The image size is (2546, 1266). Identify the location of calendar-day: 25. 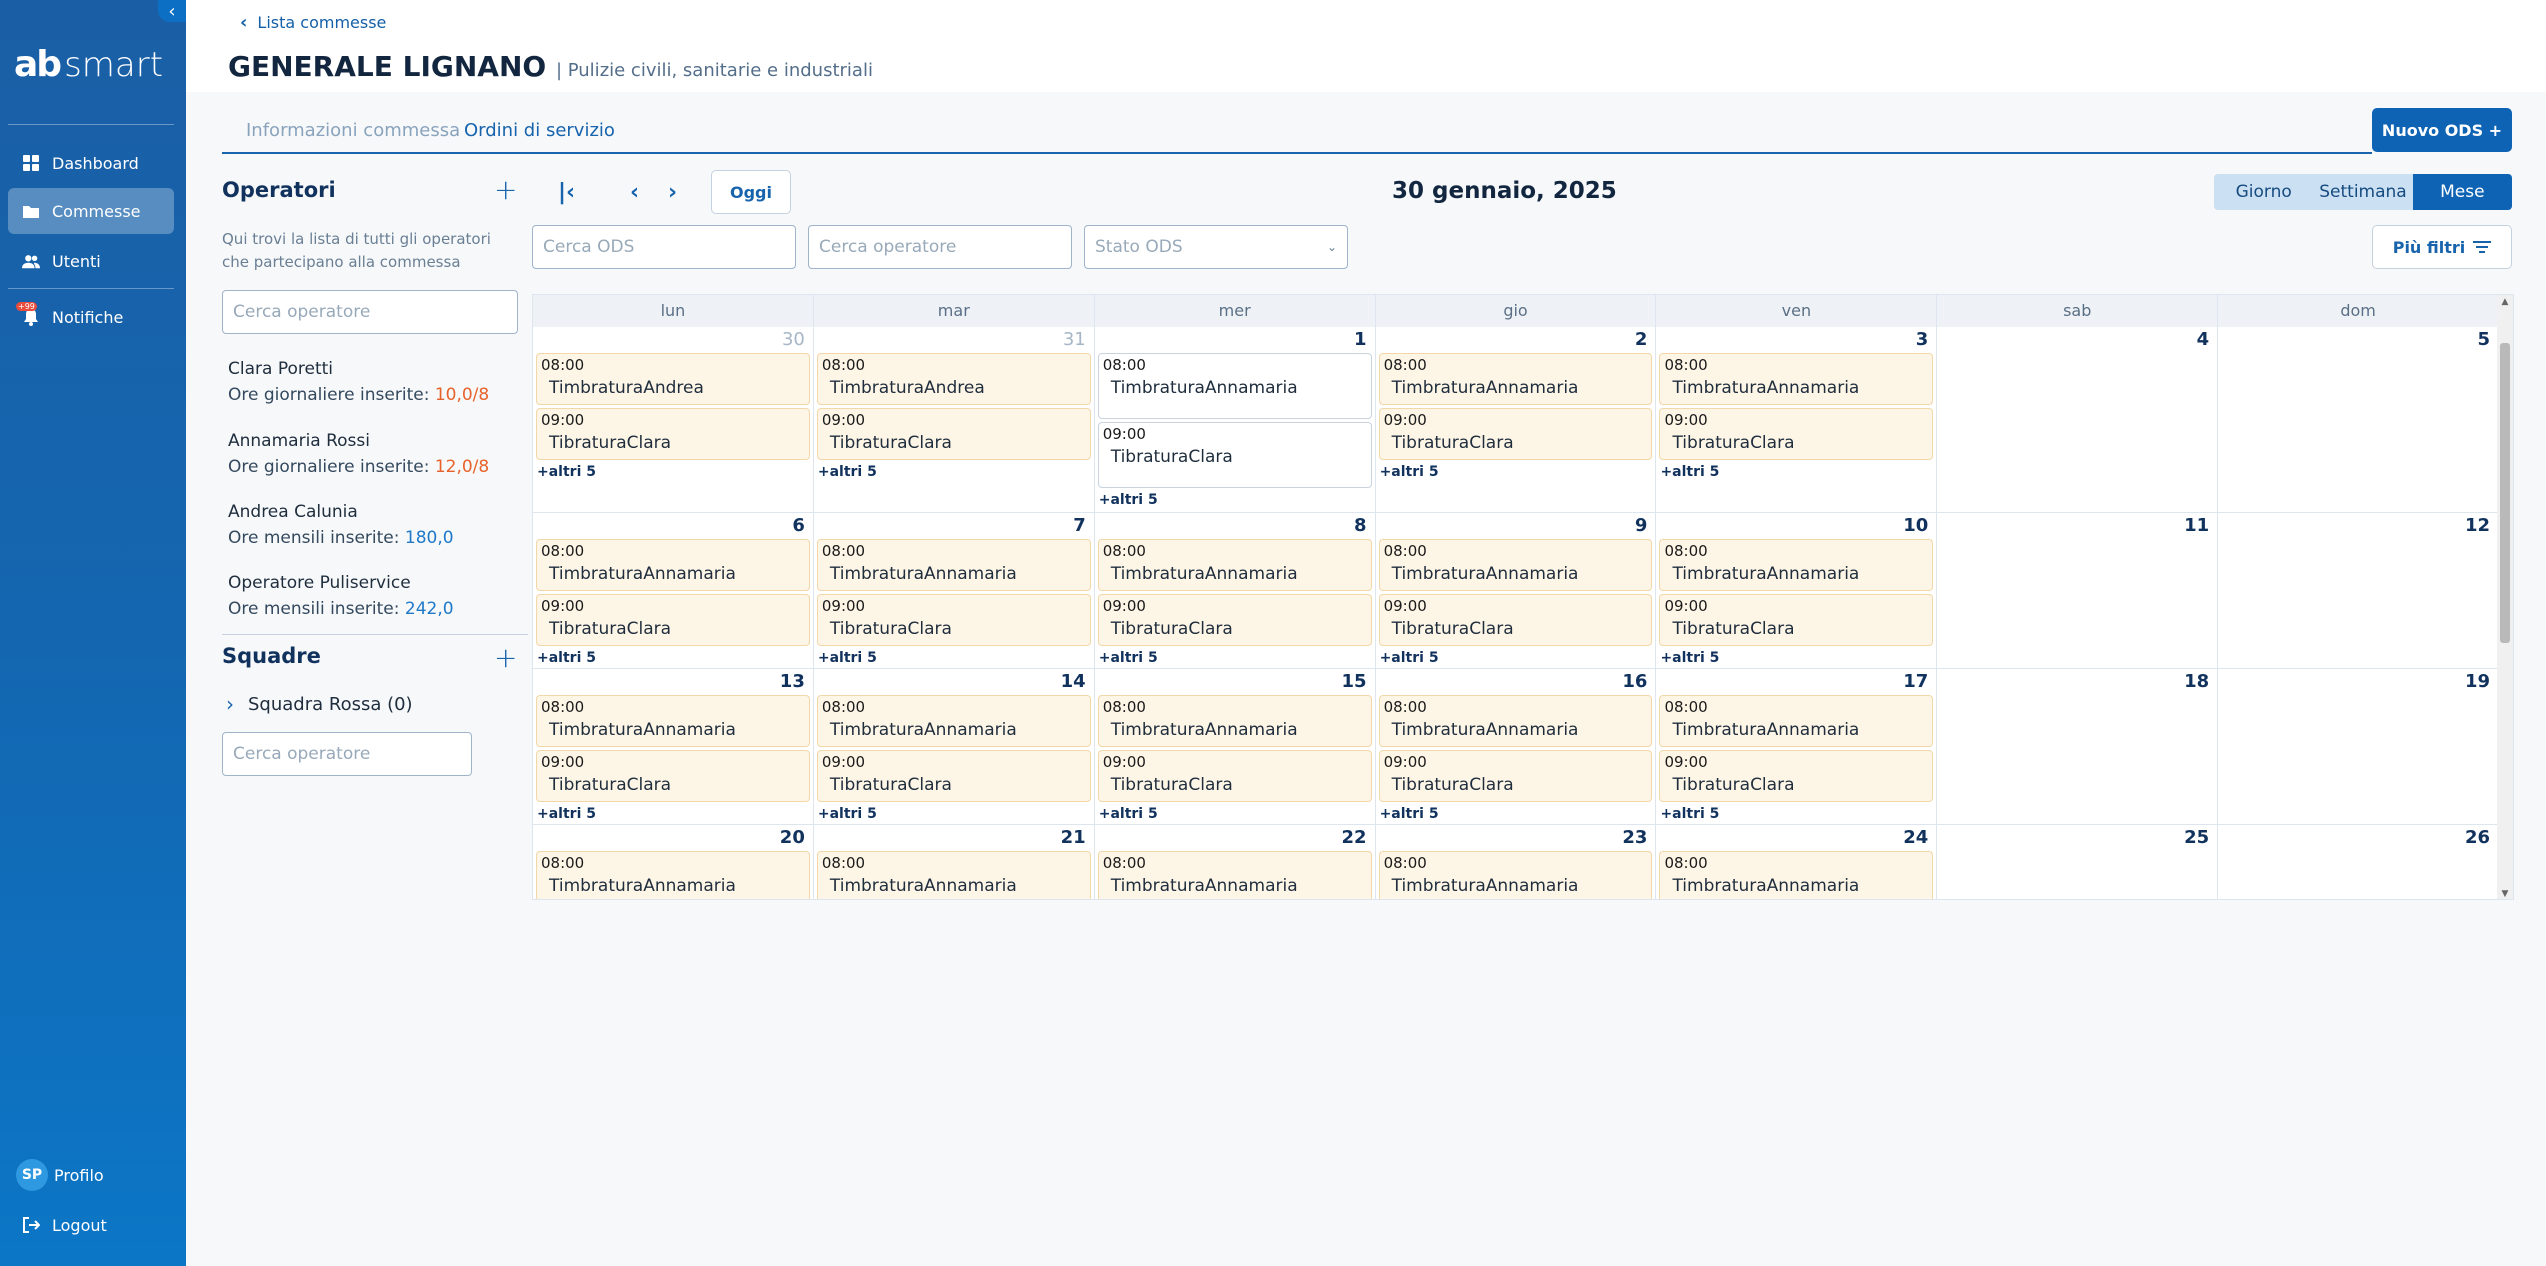
(2078, 862).